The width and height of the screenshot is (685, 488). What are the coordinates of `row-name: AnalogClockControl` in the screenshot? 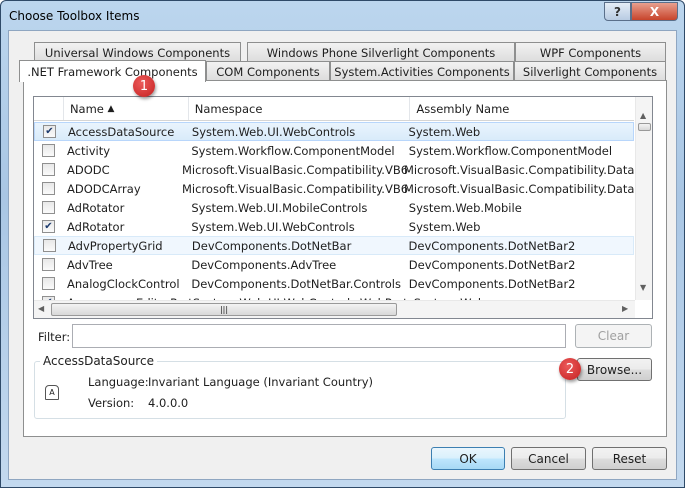 It's located at (123, 283).